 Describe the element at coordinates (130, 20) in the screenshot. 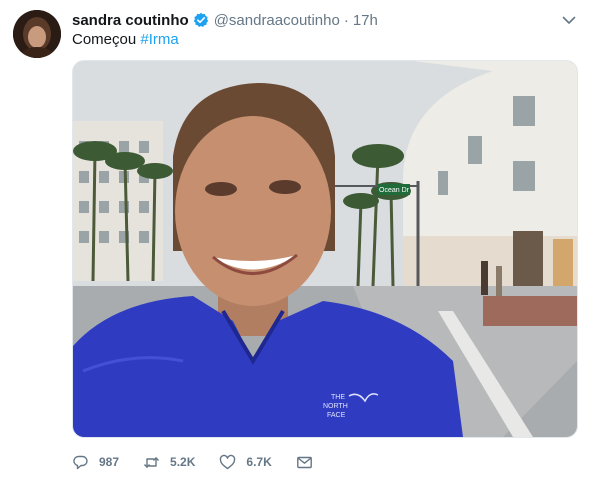

I see `display-name: sandra coutinho` at that location.